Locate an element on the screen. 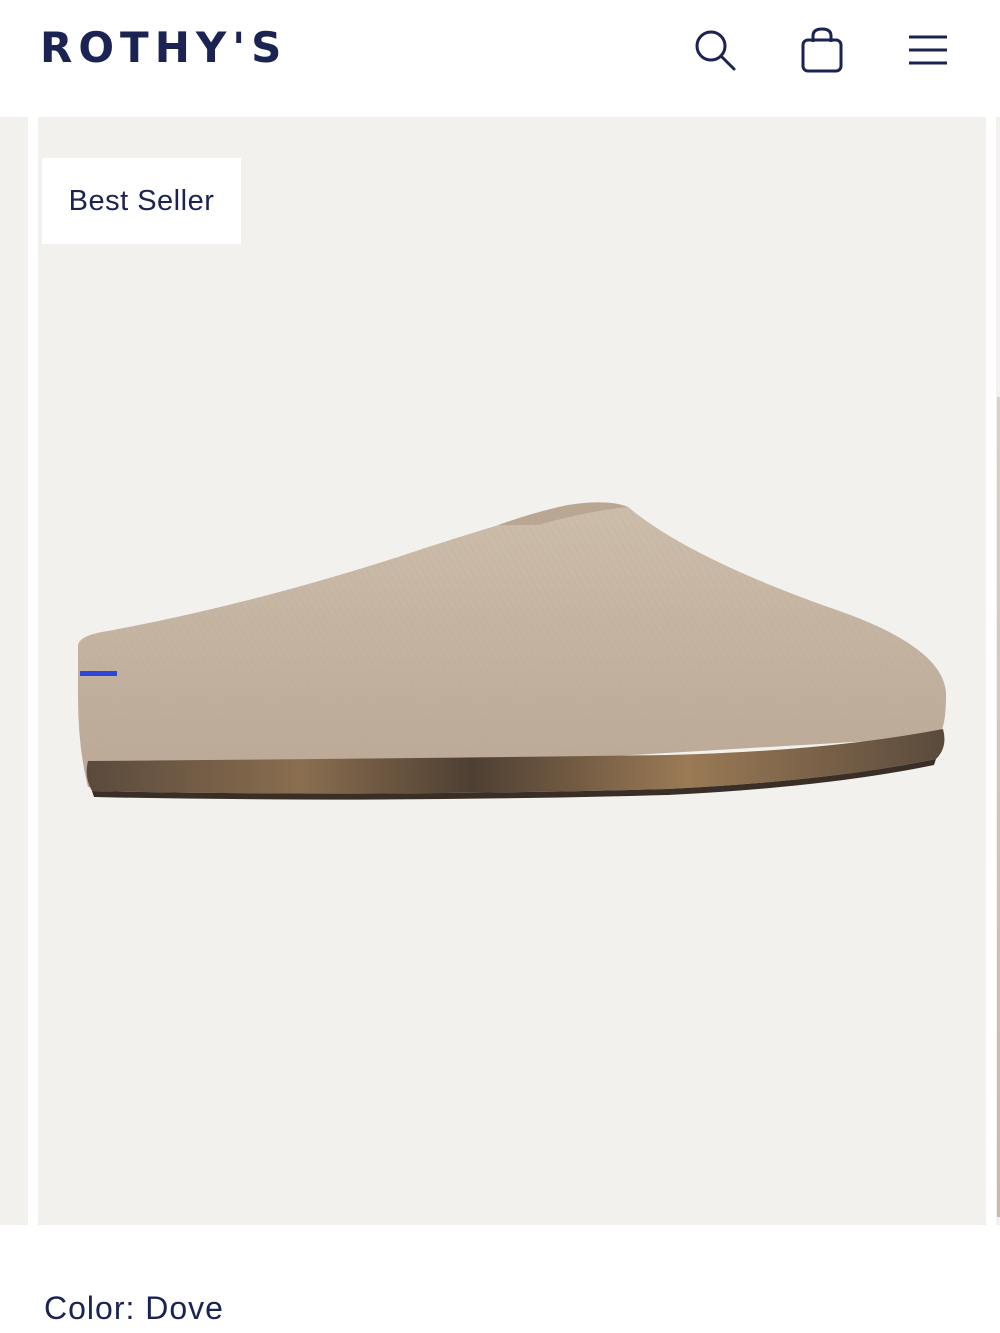 The width and height of the screenshot is (1000, 1333). search-icon is located at coordinates (715, 50).